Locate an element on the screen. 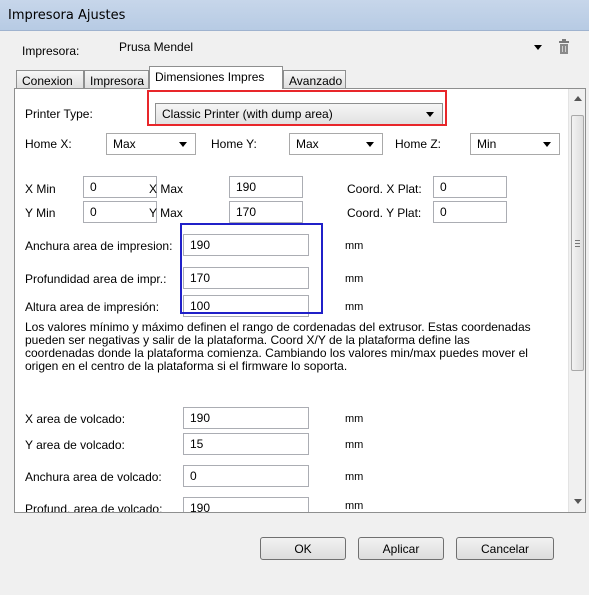  coord-x-plat-input: 0 is located at coordinates (470, 187).